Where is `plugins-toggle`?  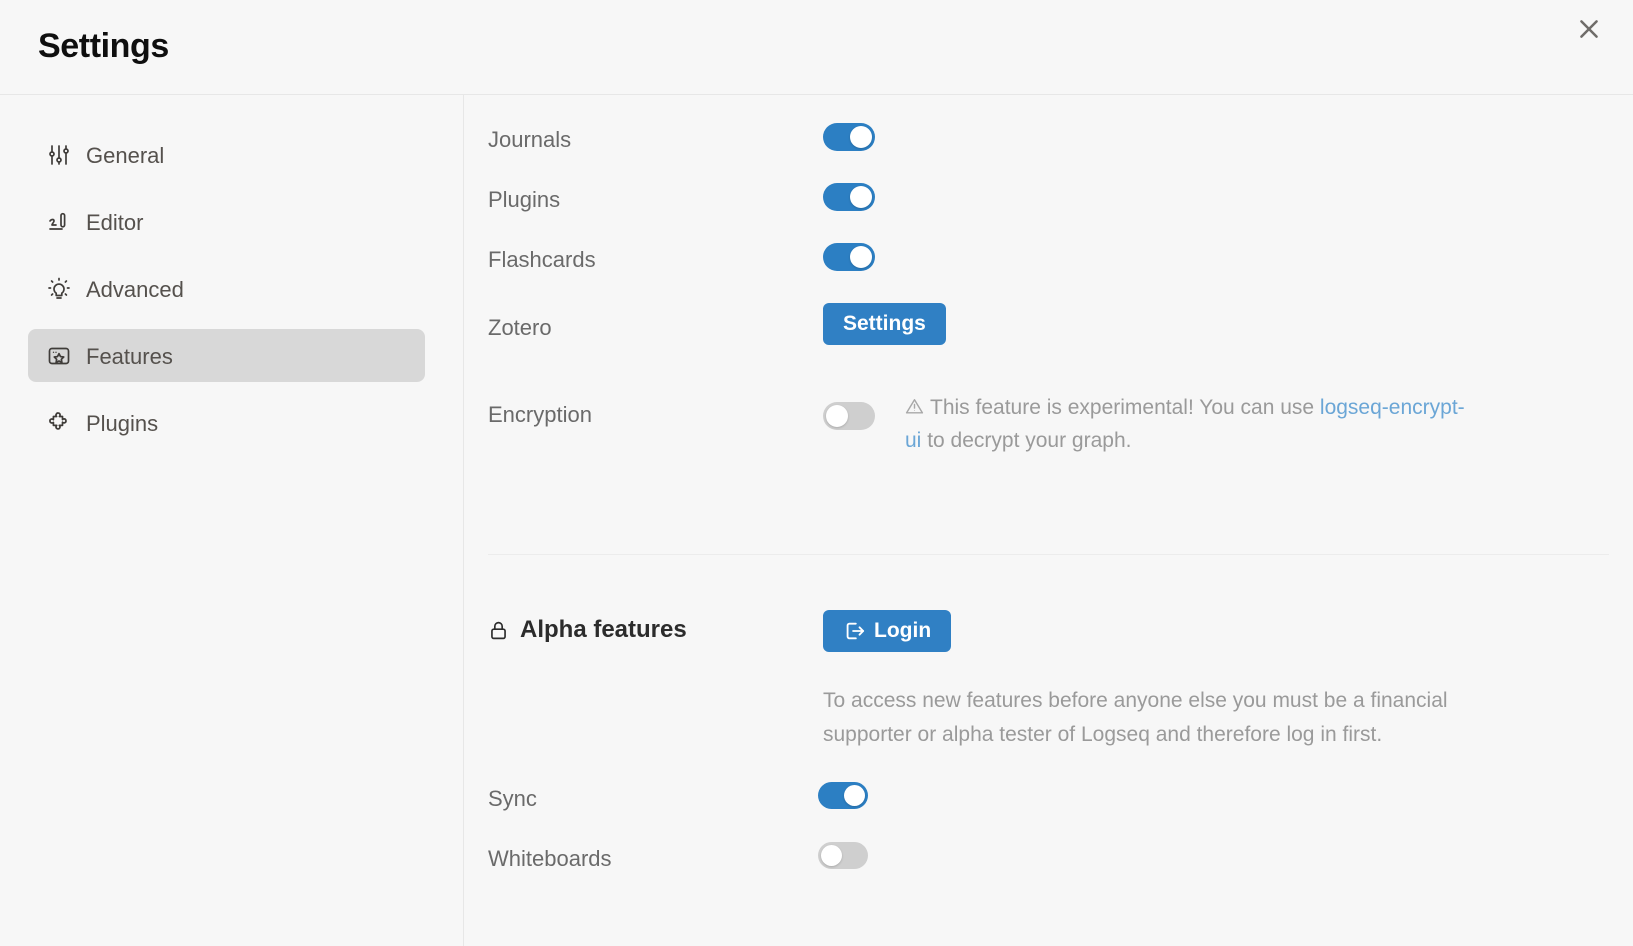
plugins-toggle is located at coordinates (849, 197).